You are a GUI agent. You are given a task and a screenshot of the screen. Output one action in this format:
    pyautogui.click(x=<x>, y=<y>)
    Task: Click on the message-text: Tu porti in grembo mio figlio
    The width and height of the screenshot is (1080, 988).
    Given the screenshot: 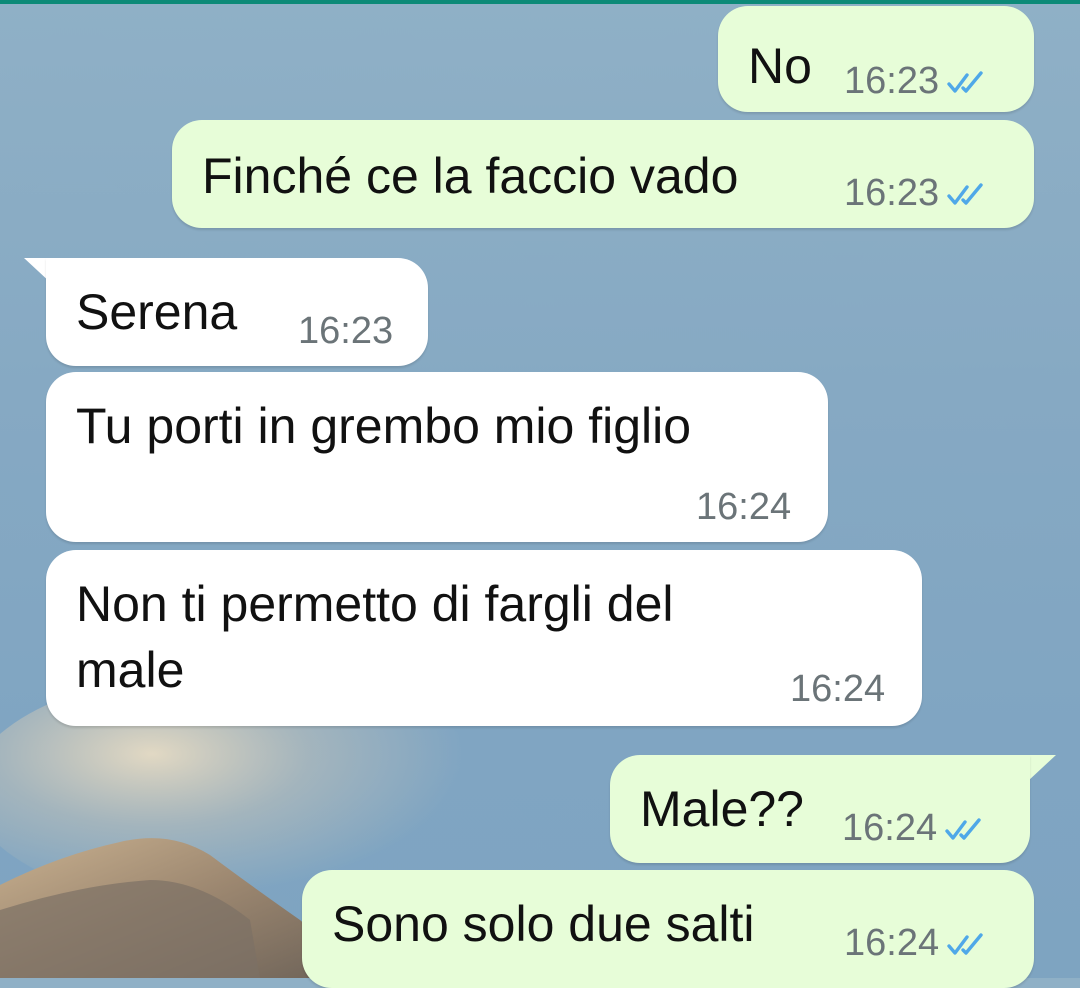 What is the action you would take?
    pyautogui.click(x=384, y=426)
    